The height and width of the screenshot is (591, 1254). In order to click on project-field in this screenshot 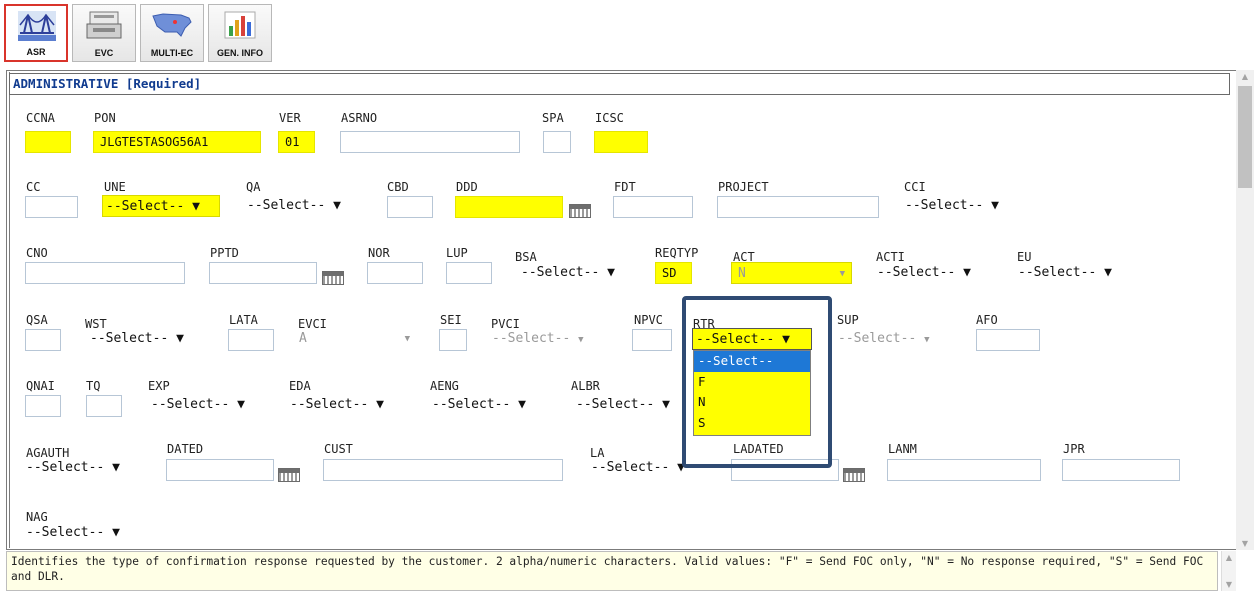, I will do `click(798, 207)`.